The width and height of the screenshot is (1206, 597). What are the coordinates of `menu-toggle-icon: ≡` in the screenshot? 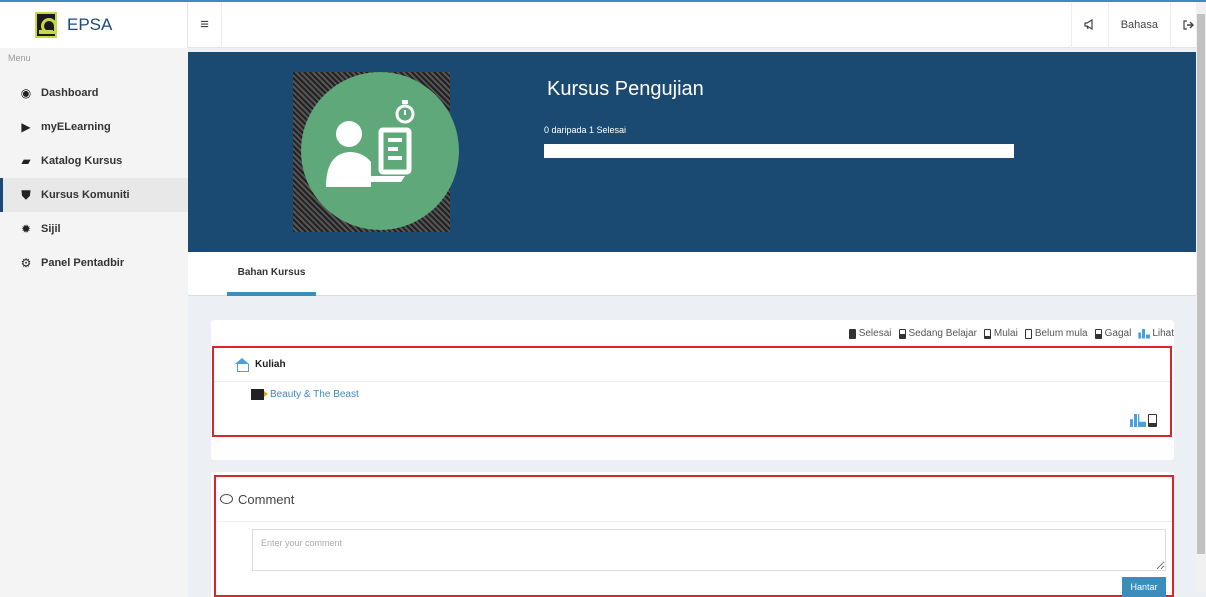 It's located at (205, 24).